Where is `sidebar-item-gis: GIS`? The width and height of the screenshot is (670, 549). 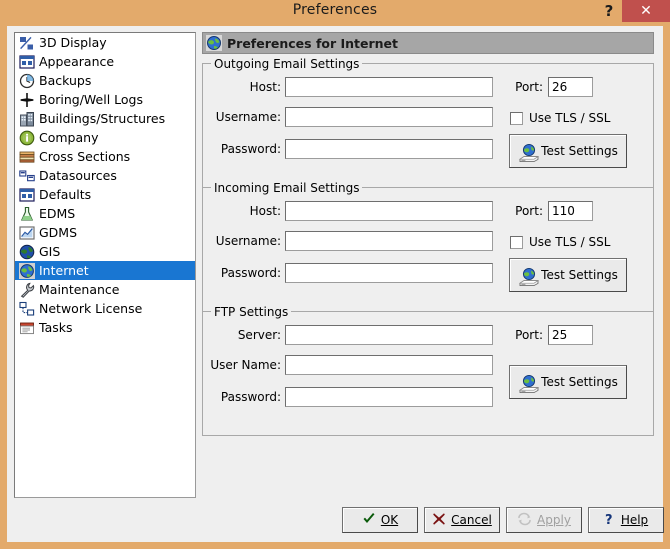
sidebar-item-gis: GIS is located at coordinates (105, 251).